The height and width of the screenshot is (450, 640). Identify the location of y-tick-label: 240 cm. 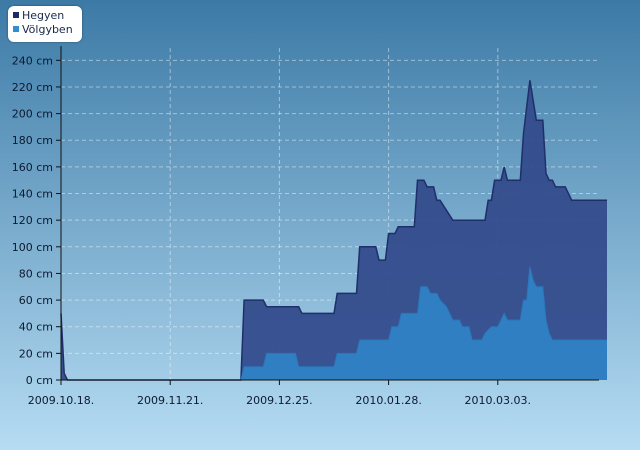
(32, 60).